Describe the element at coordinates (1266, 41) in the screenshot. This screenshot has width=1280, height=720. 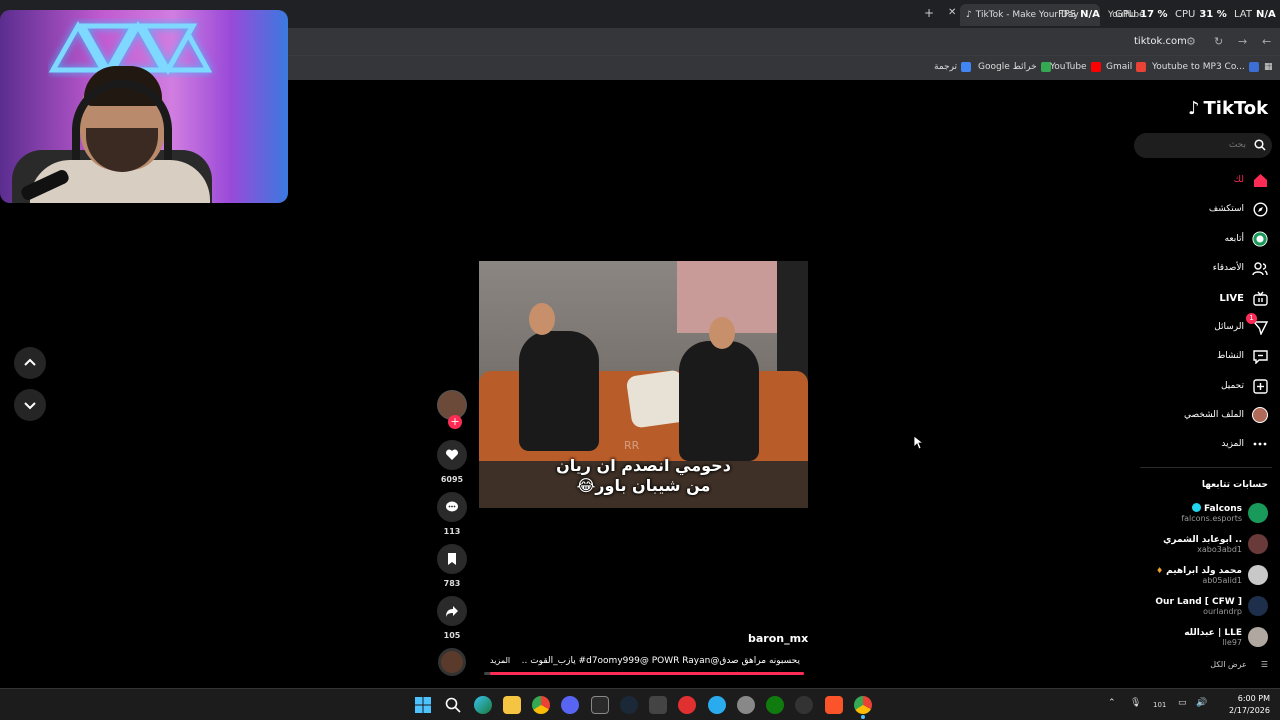
I see `back-icon: ←` at that location.